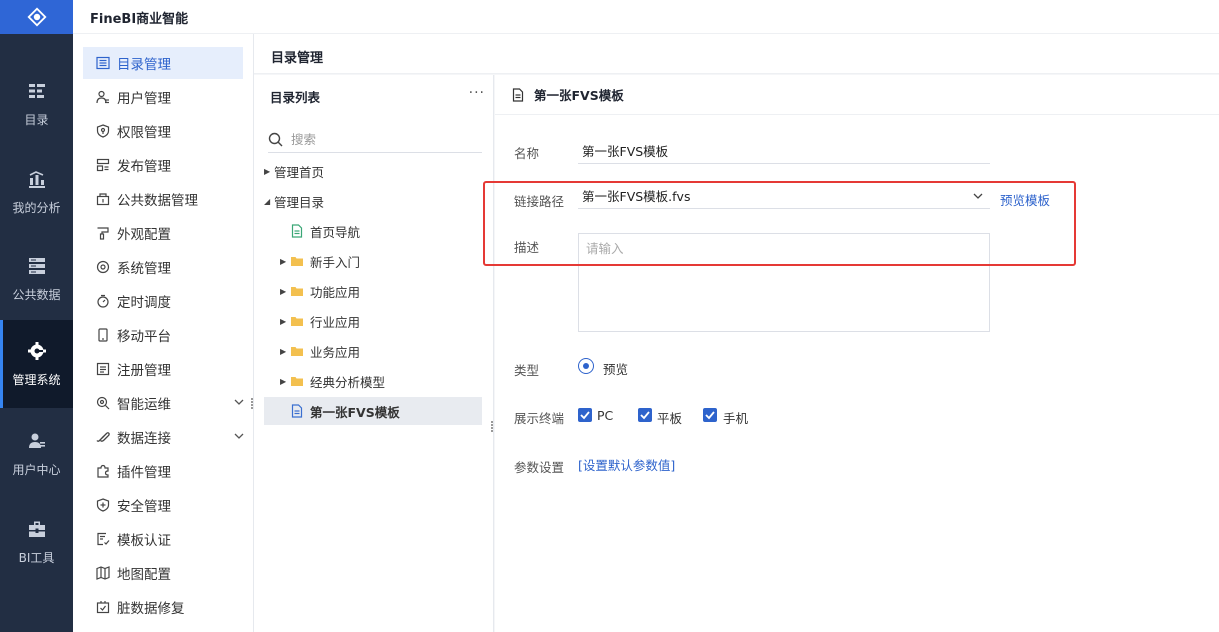  Describe the element at coordinates (144, 337) in the screenshot. I see `menu-item-label: 移动平台` at that location.